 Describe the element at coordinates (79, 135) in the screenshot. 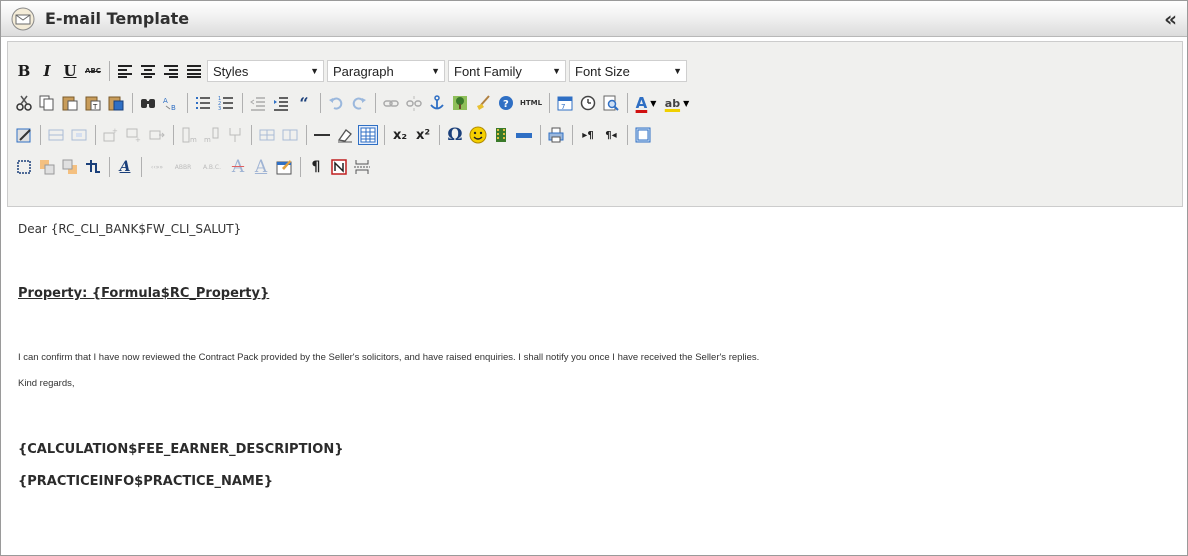

I see `cell-props-button` at that location.